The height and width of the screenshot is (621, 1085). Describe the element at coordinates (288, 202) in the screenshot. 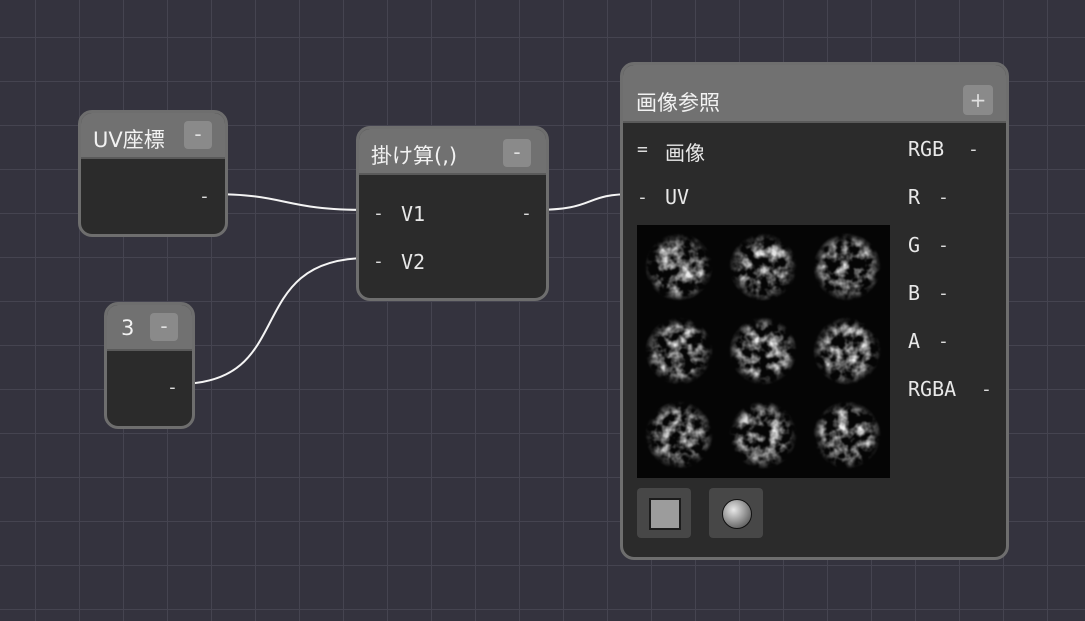

I see `wire-uv-to-v1` at that location.